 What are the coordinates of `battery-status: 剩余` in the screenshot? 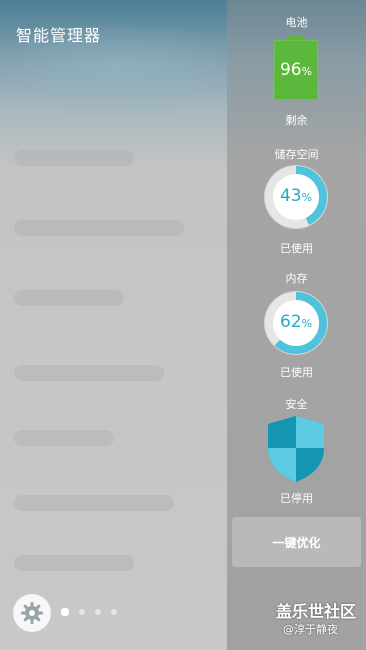 It's located at (296, 120).